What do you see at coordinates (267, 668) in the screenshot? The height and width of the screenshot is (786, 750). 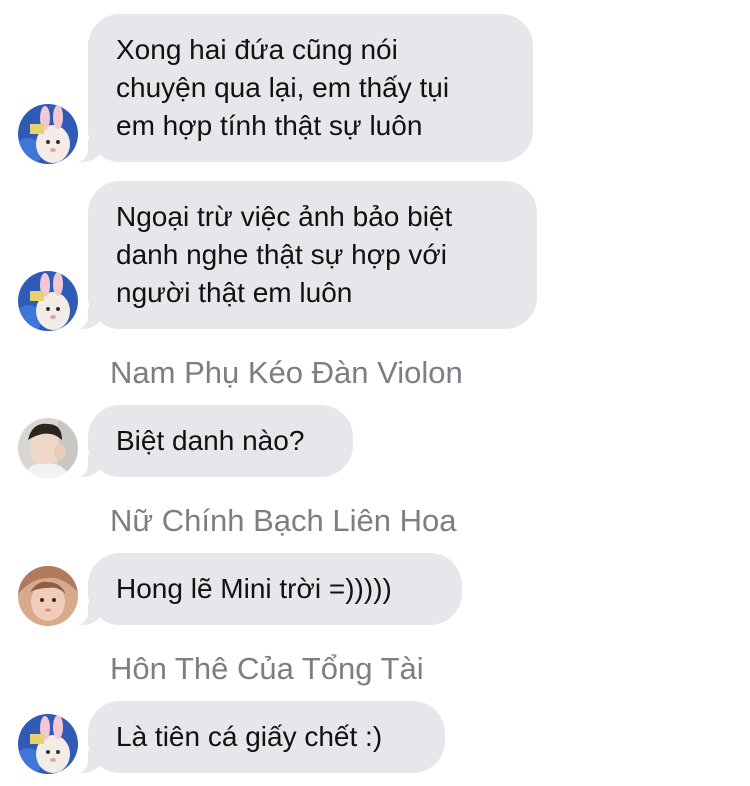 I see `sender-name: Hôn Thê Của Tổng Tài` at bounding box center [267, 668].